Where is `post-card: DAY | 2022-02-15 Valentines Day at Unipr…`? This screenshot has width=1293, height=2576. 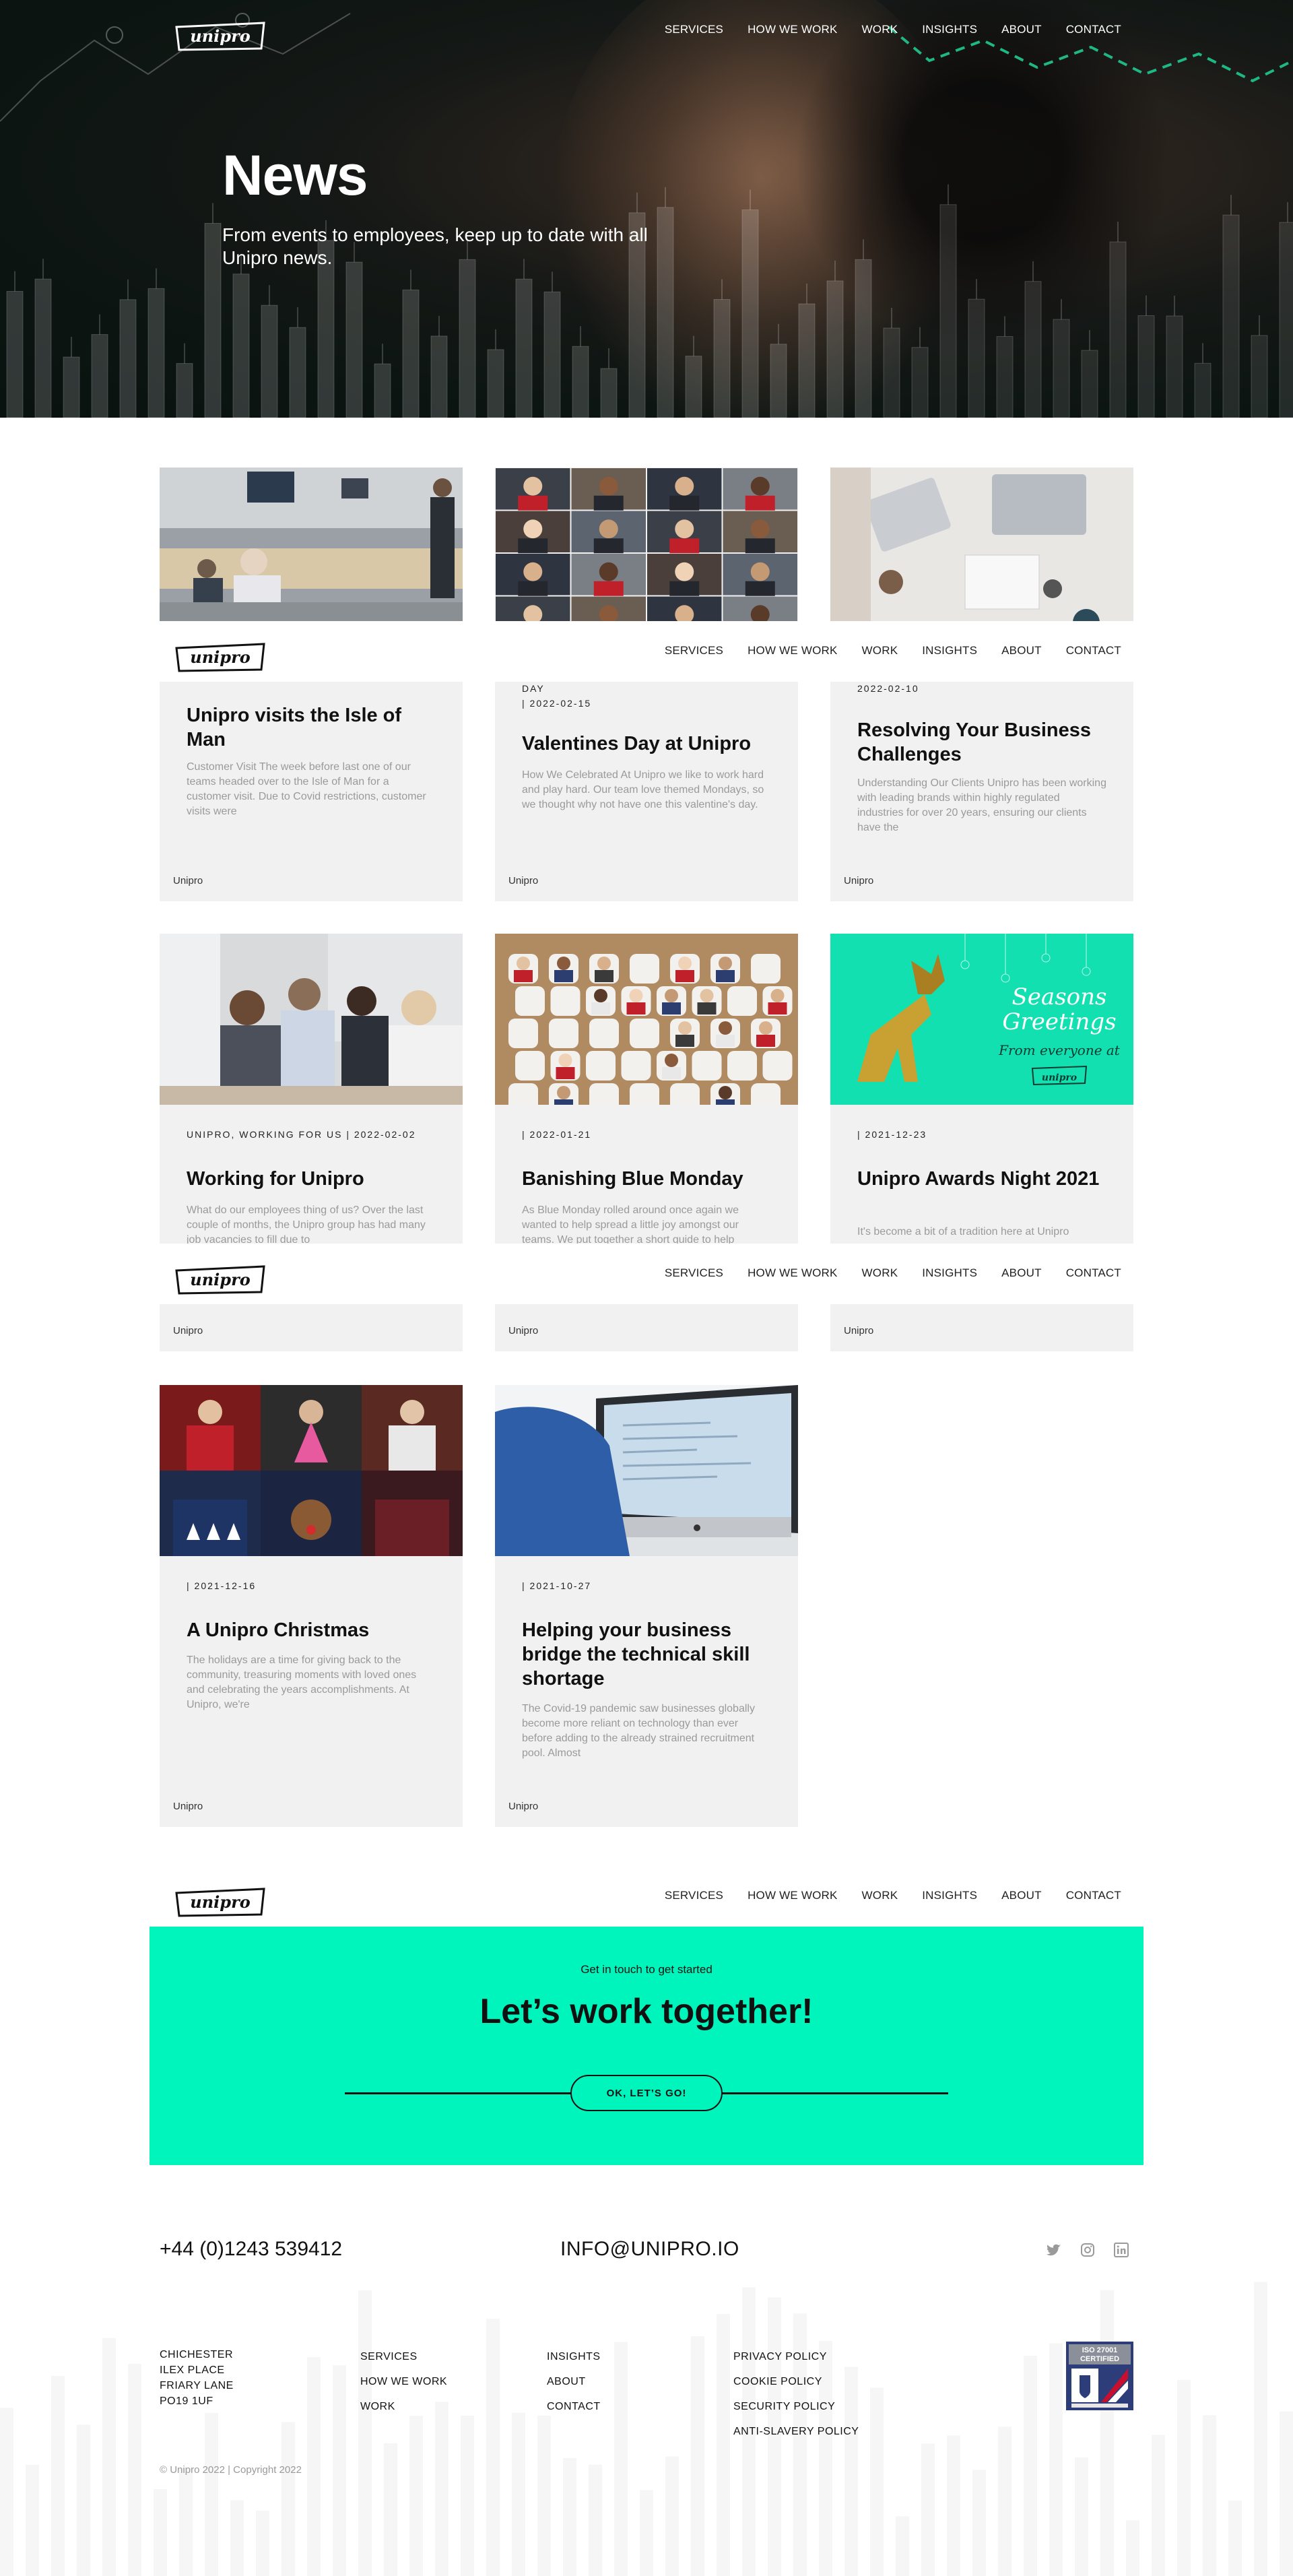 post-card: DAY | 2022-02-15 Valentines Day at Unipr… is located at coordinates (646, 684).